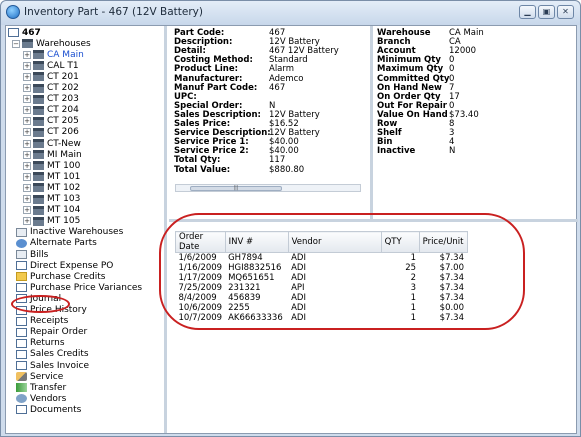  I want to click on tree-warehouse-item: + CAL T1, so click(51, 65).